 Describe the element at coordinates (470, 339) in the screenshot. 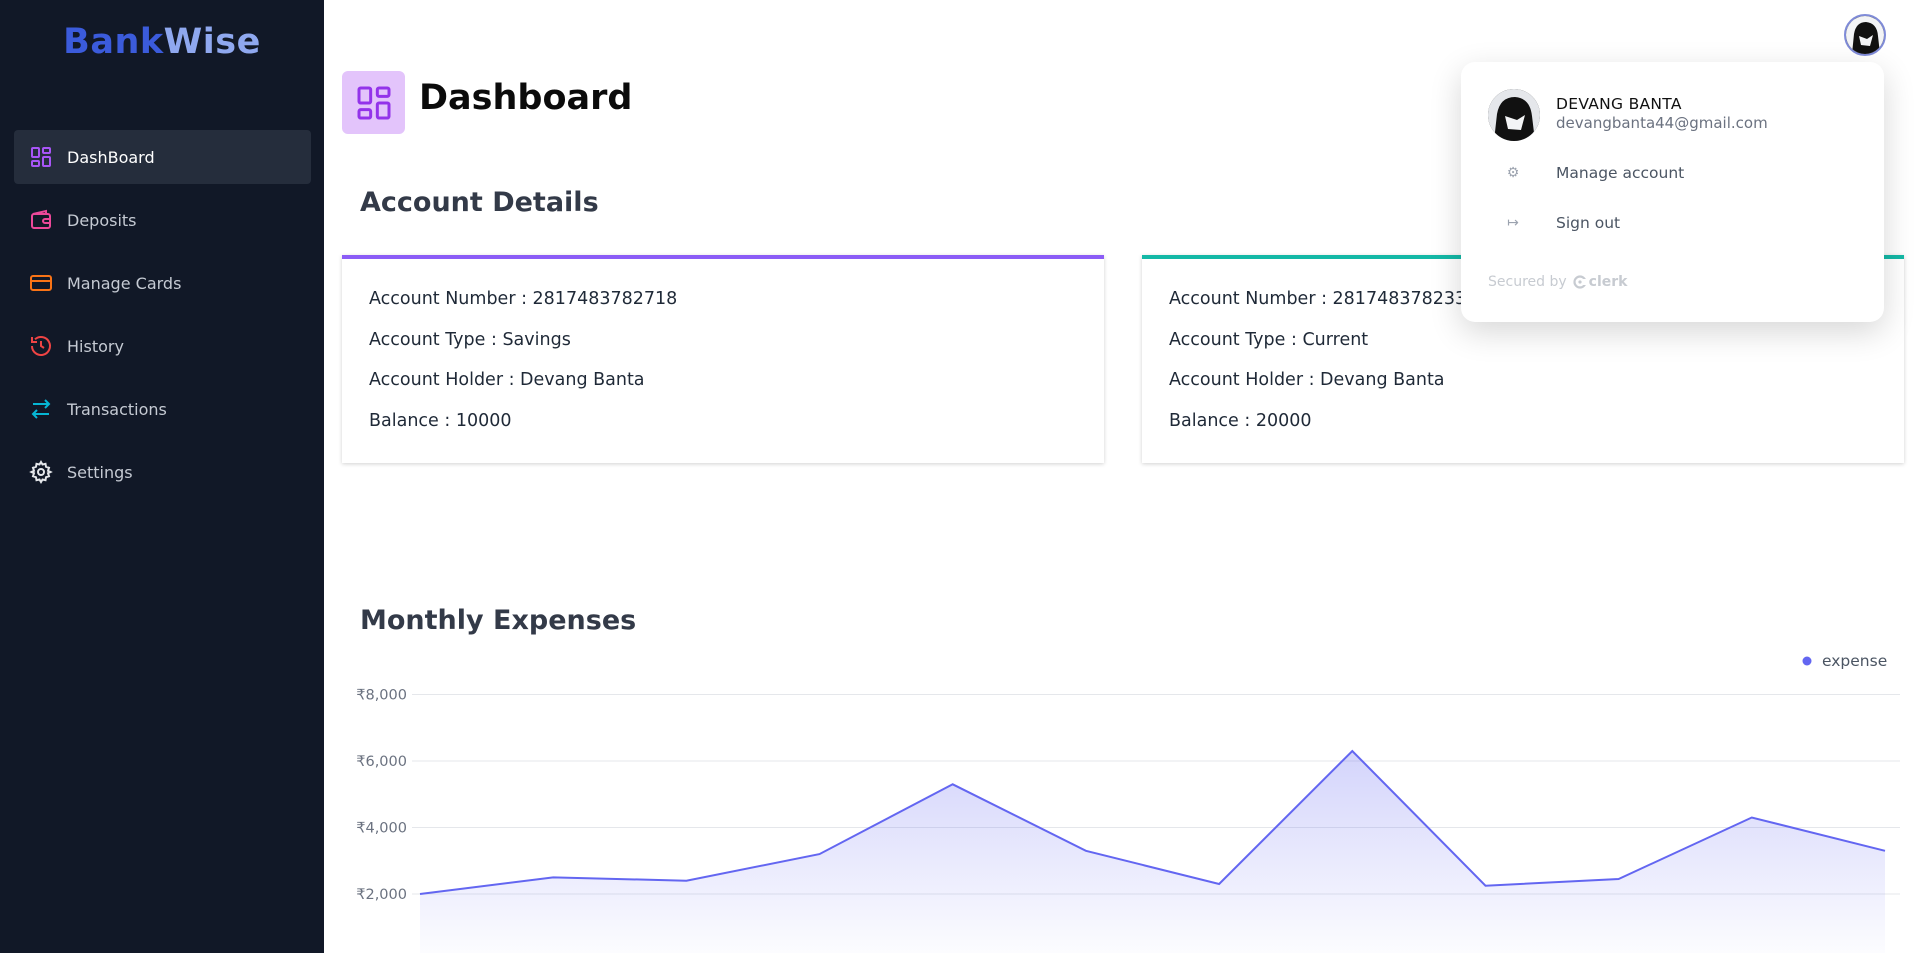

I see `account-type: Account Type : Savings` at that location.